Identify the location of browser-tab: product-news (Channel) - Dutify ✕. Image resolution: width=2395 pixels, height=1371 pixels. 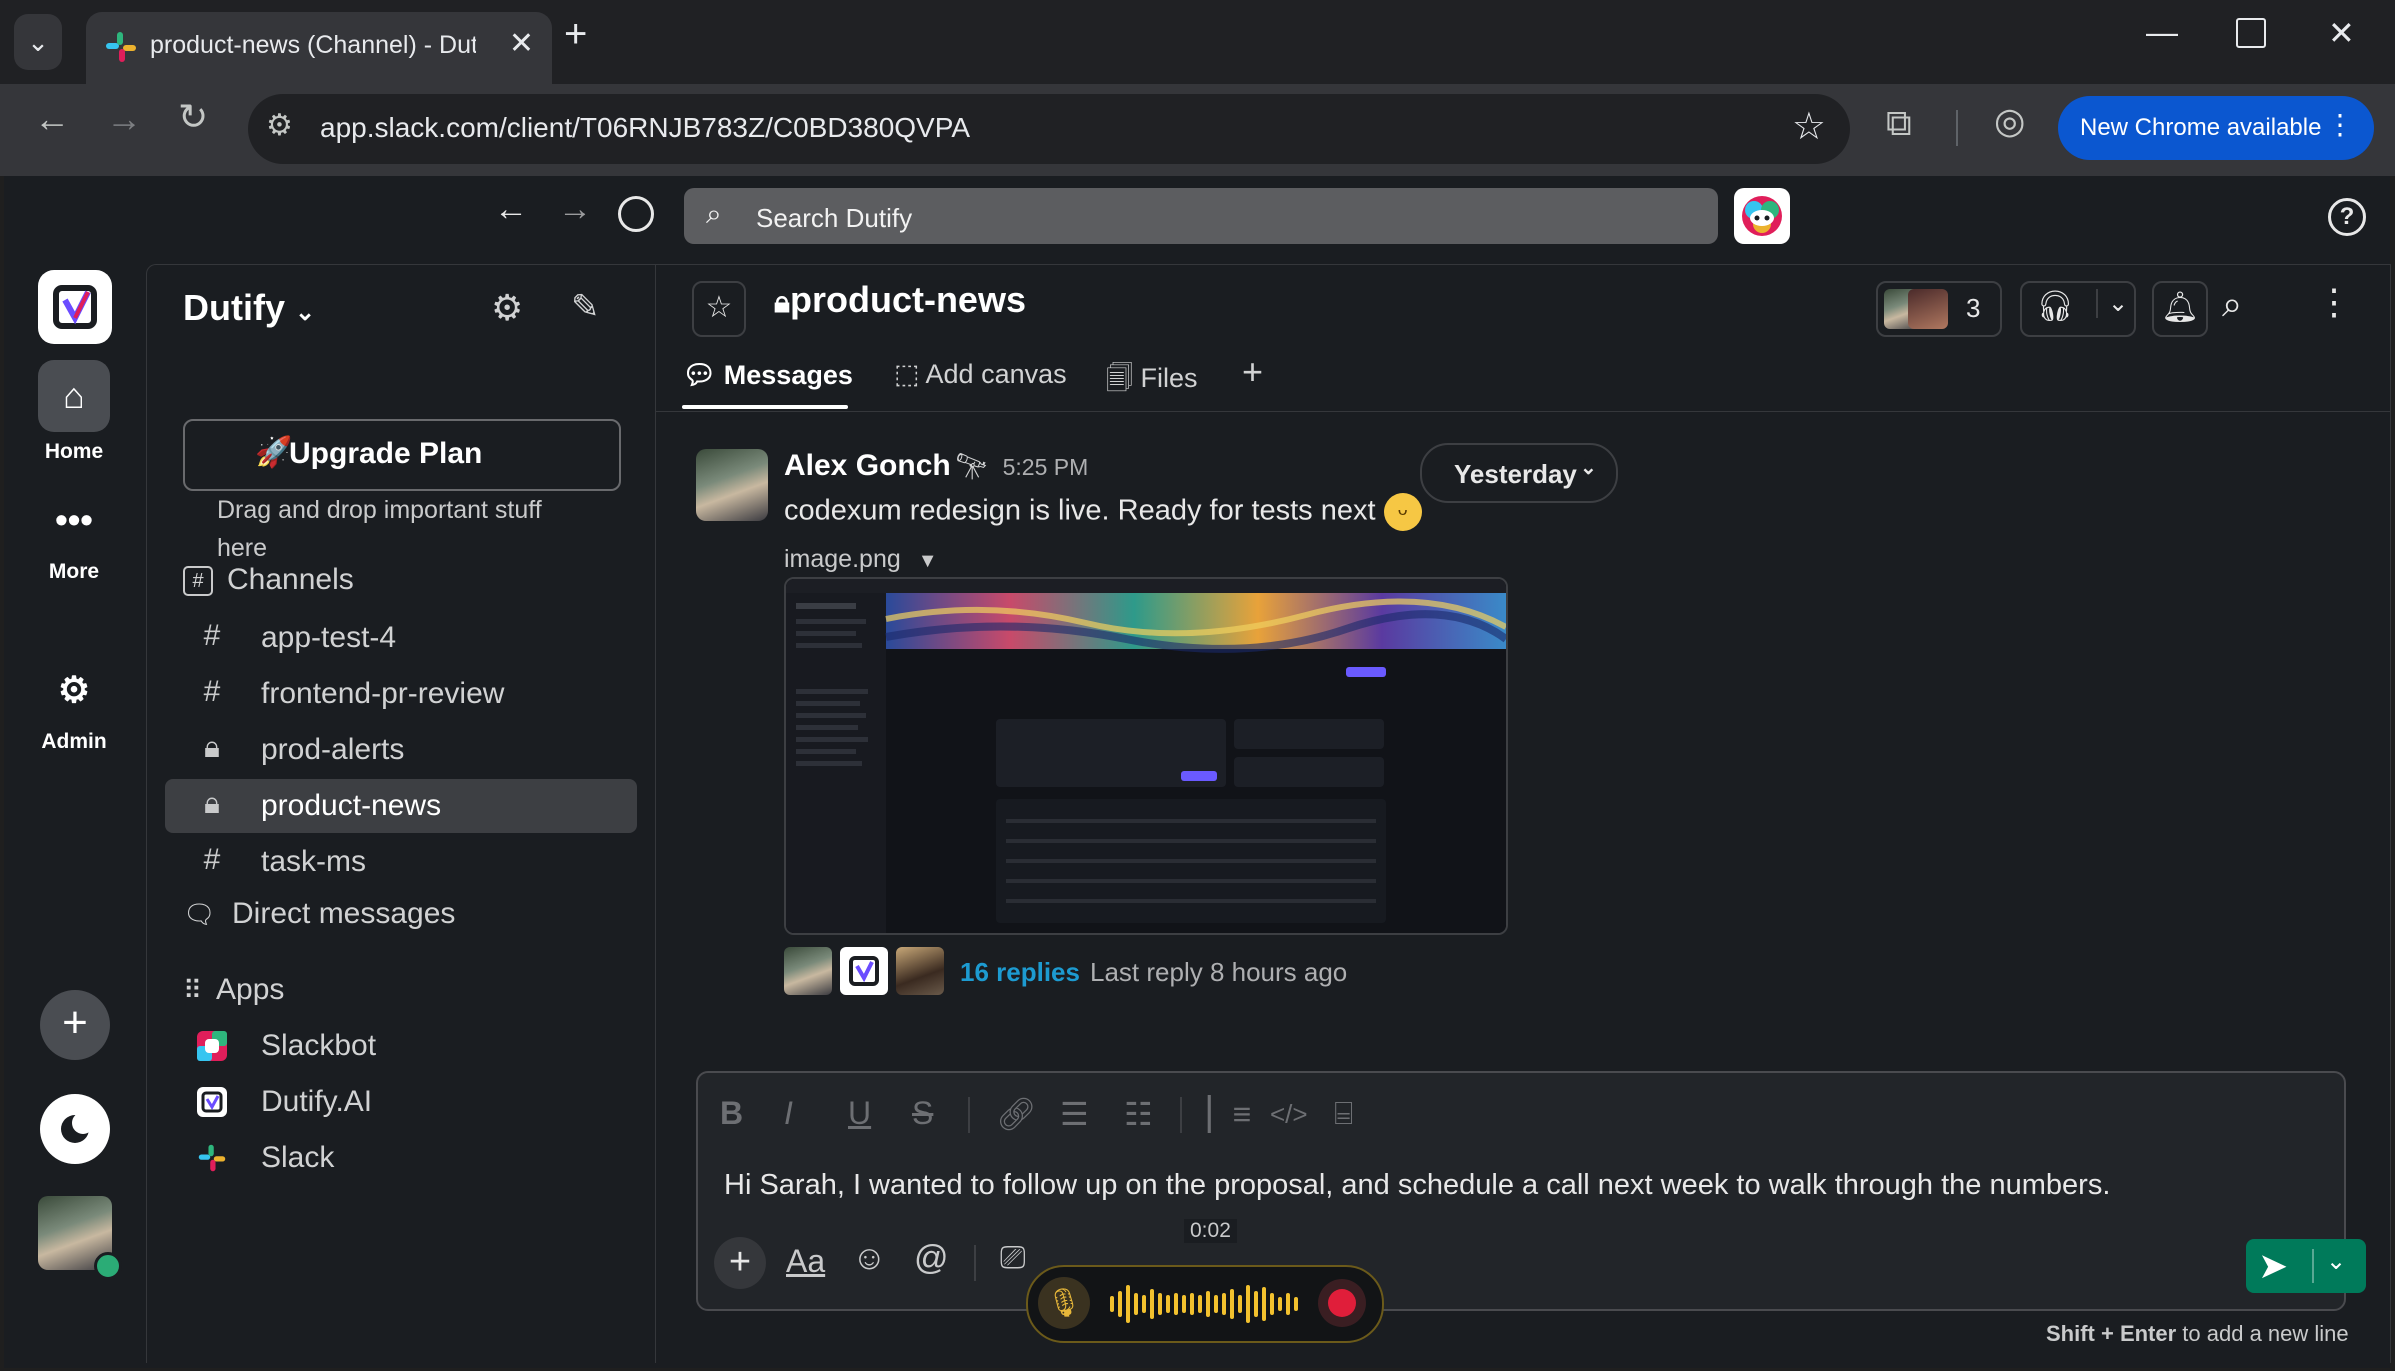
(319, 48).